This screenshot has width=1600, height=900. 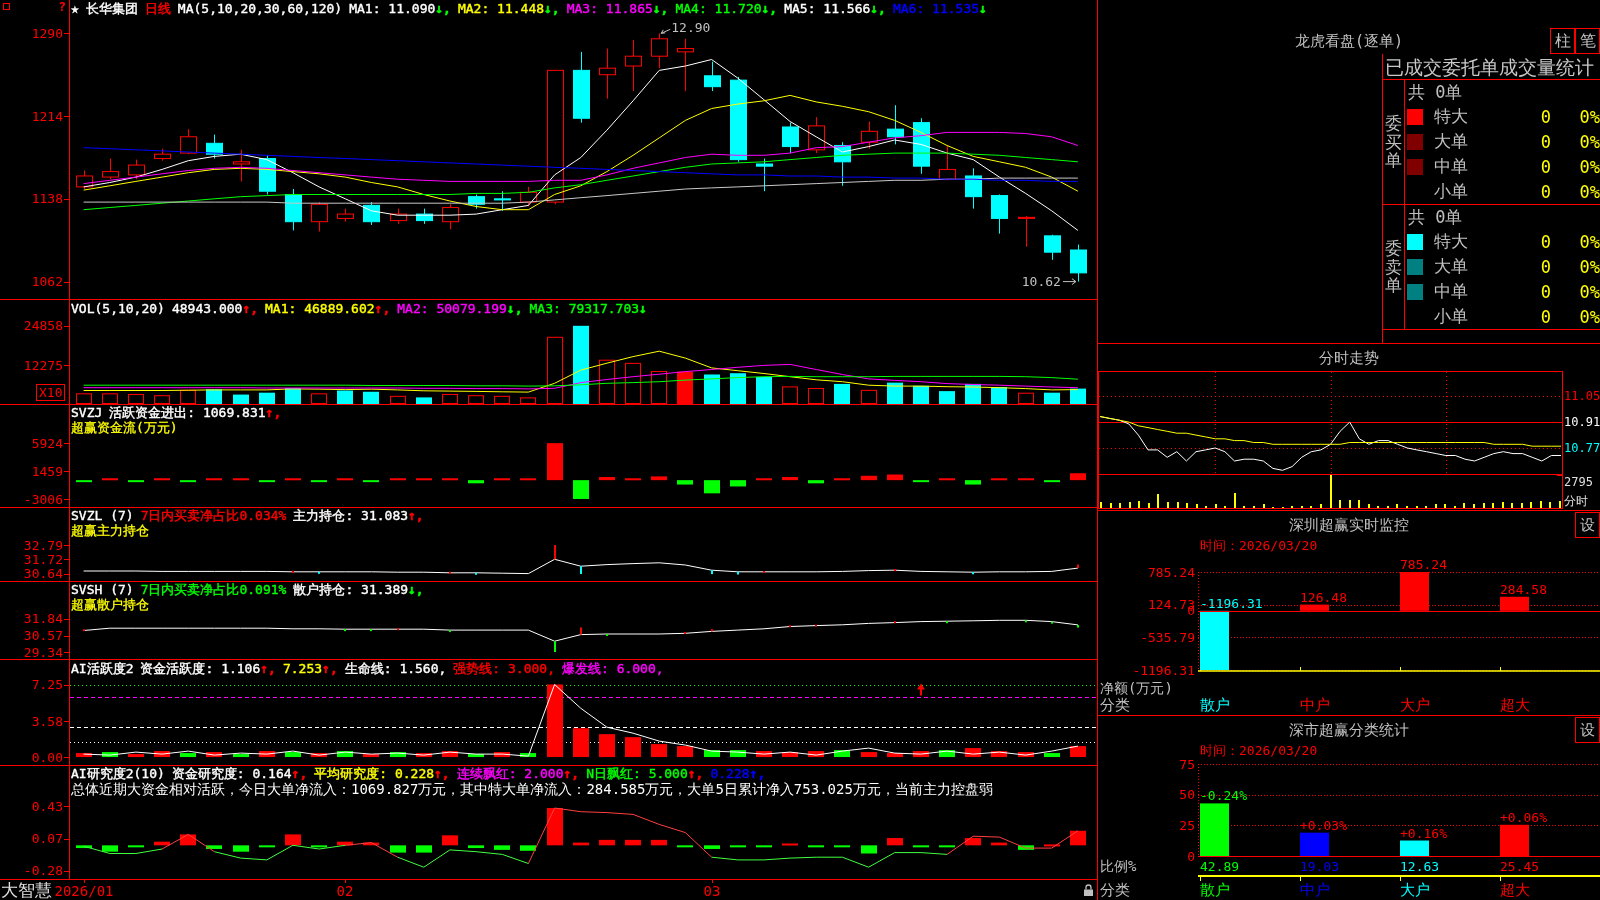 What do you see at coordinates (1191, 610) in the screenshot?
I see `axis-label: 0` at bounding box center [1191, 610].